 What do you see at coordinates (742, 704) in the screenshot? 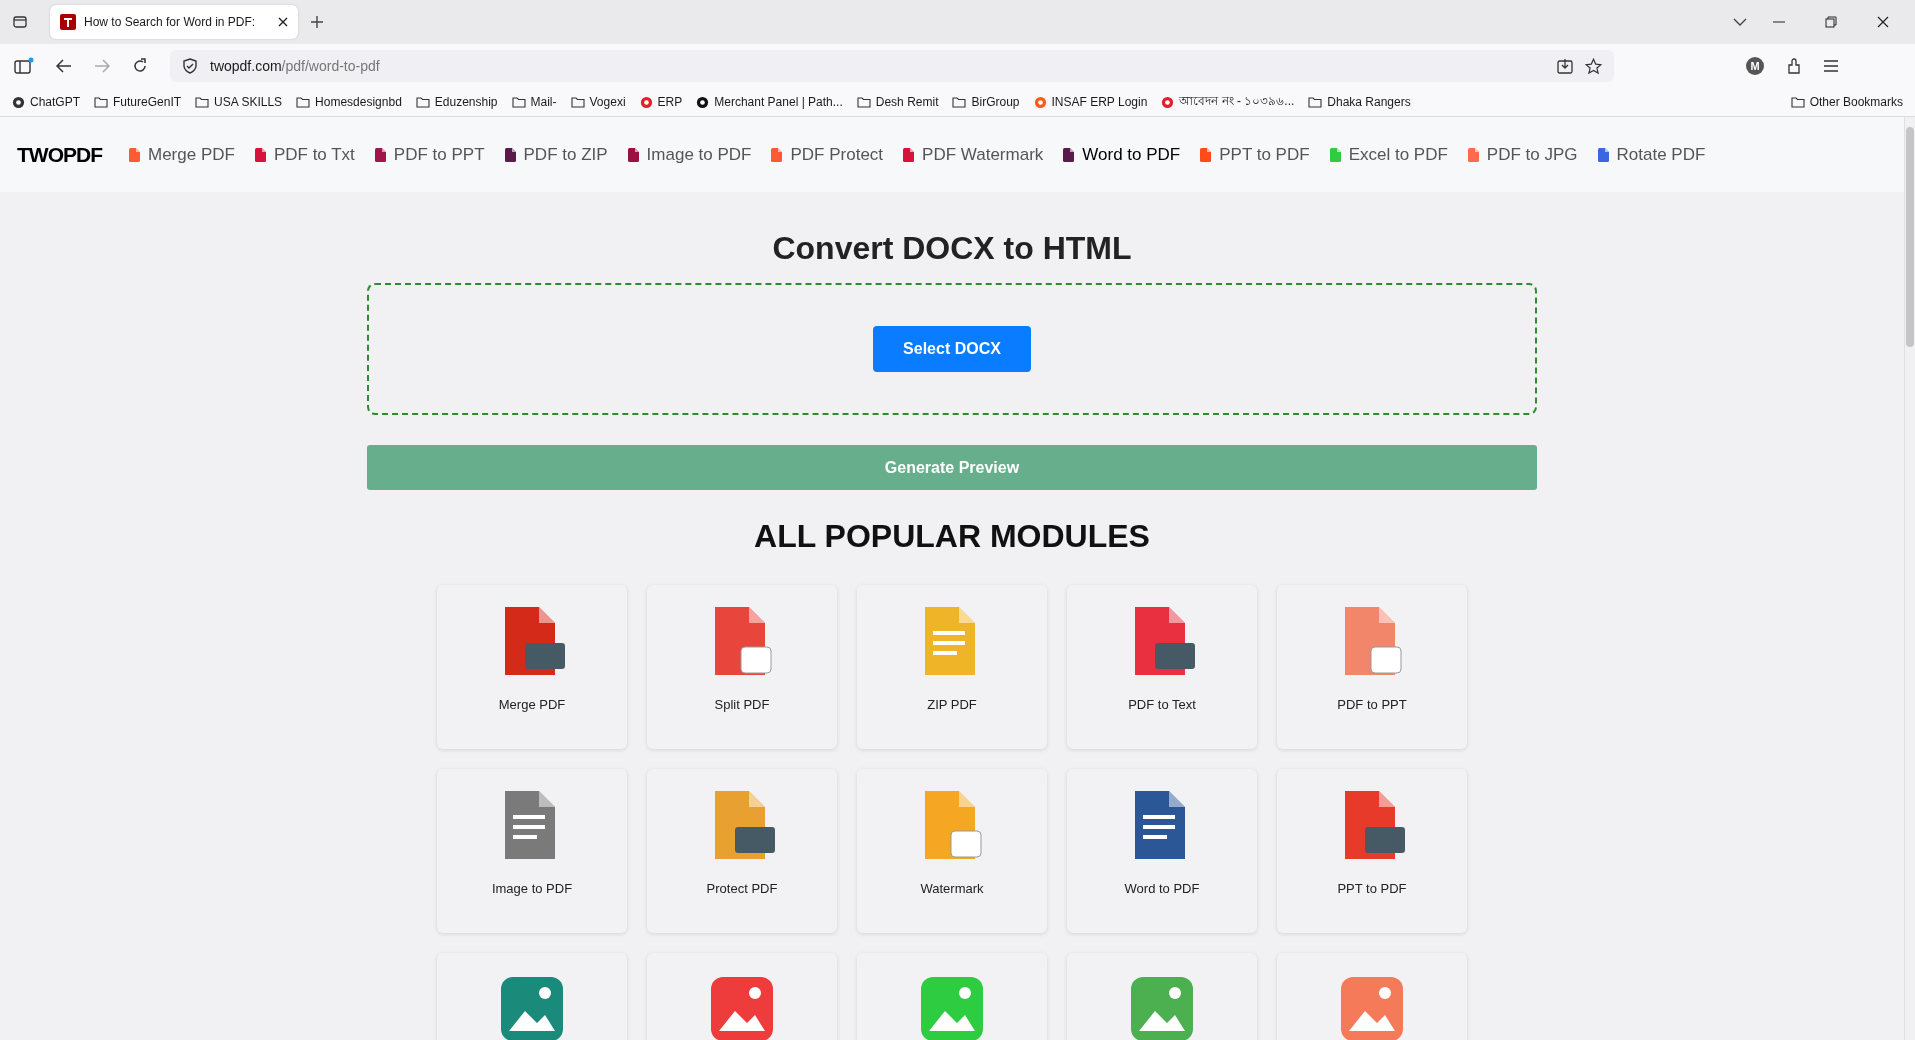
I see `module-label: Split PDF` at bounding box center [742, 704].